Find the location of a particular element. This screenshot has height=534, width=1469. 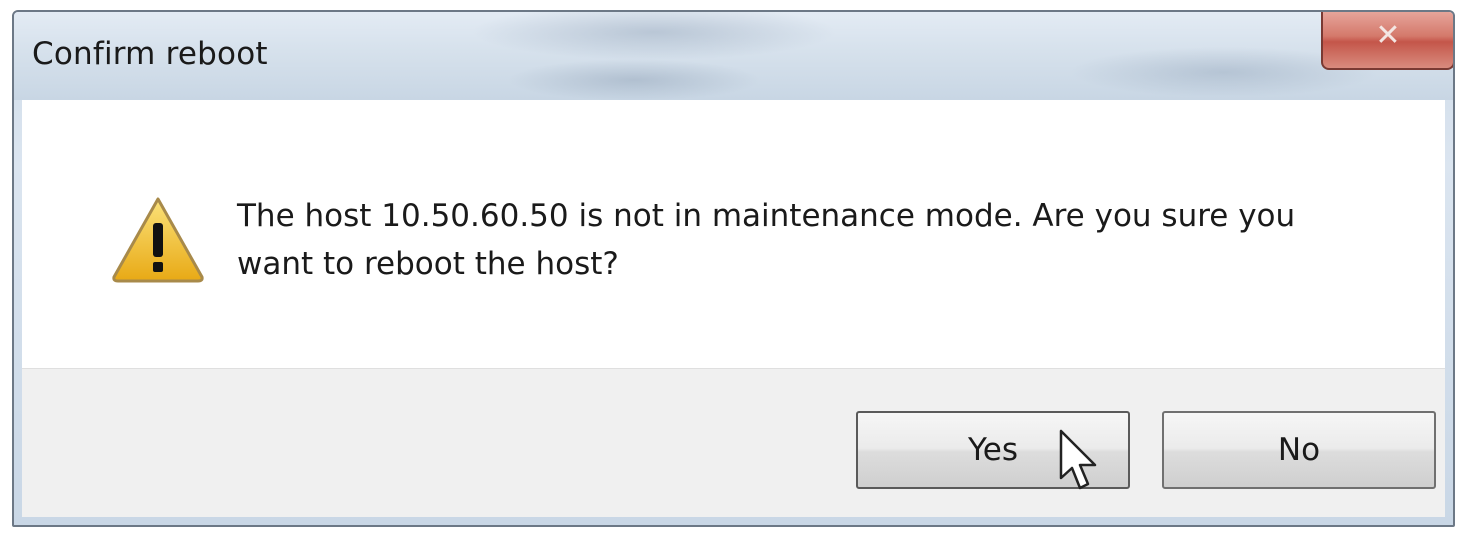

close-button: ✕ is located at coordinates (1387, 41).